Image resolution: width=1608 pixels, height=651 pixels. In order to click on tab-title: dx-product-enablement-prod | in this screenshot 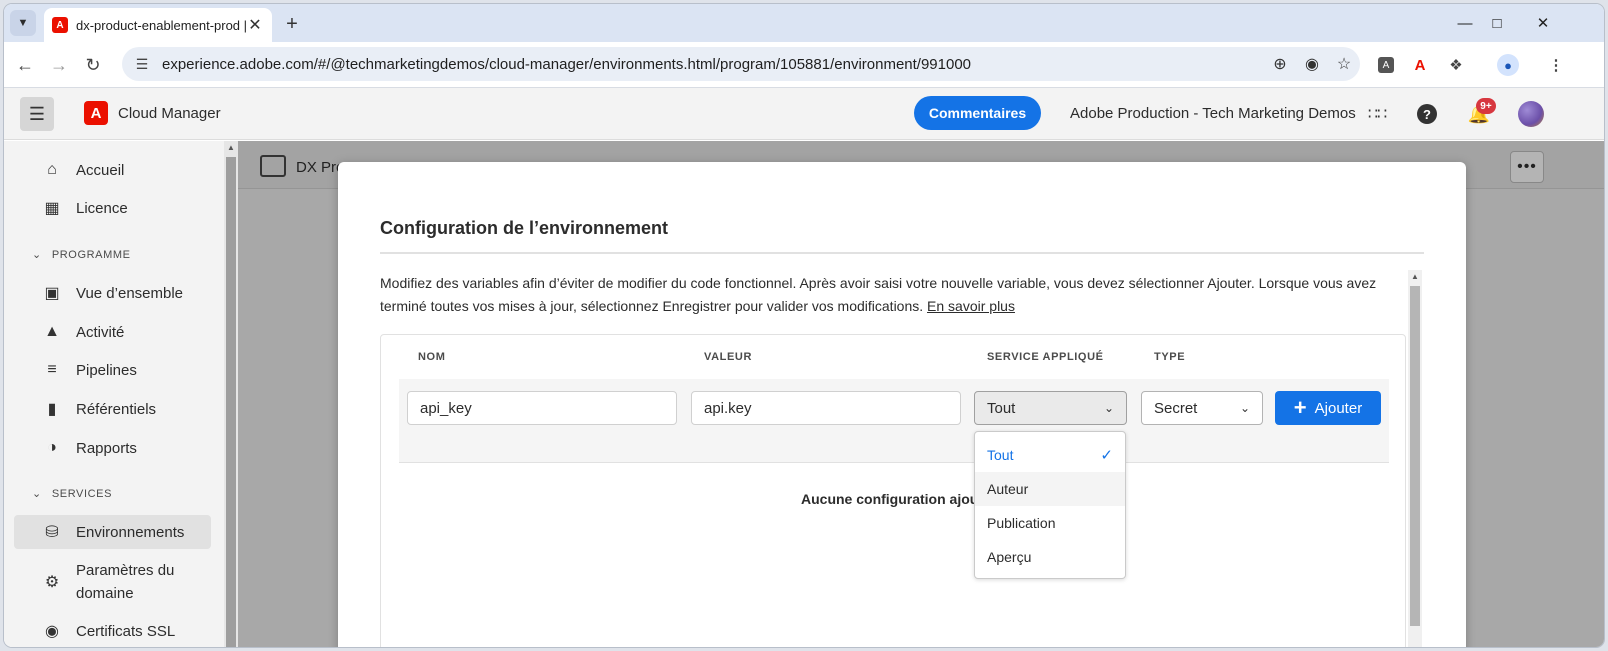, I will do `click(161, 25)`.